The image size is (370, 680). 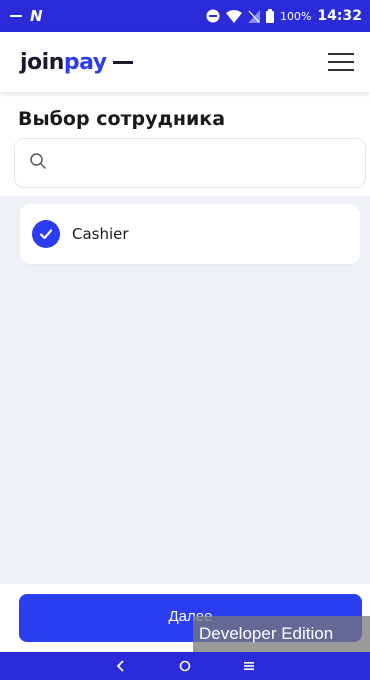 What do you see at coordinates (281, 634) in the screenshot?
I see `developer-edition-overlay: Developer Edition` at bounding box center [281, 634].